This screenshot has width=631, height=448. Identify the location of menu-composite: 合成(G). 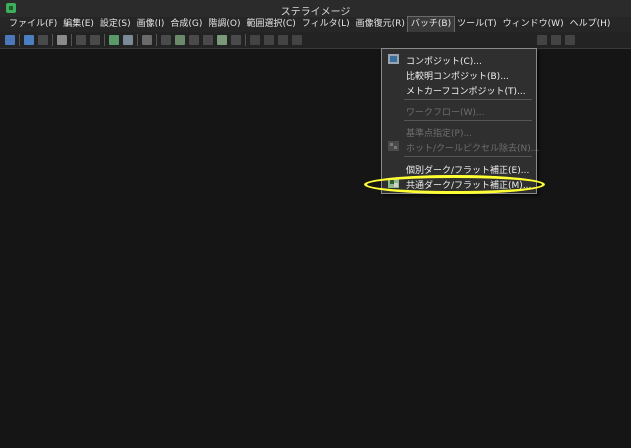
(186, 24).